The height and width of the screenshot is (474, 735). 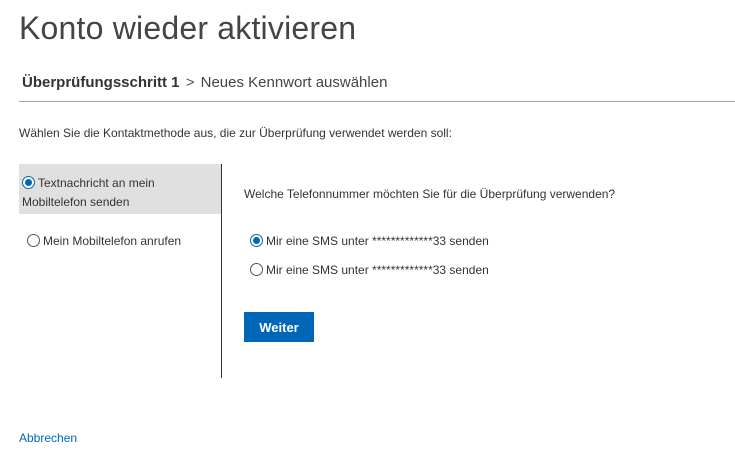 I want to click on page-title: Konto wieder aktivieren, so click(x=188, y=28).